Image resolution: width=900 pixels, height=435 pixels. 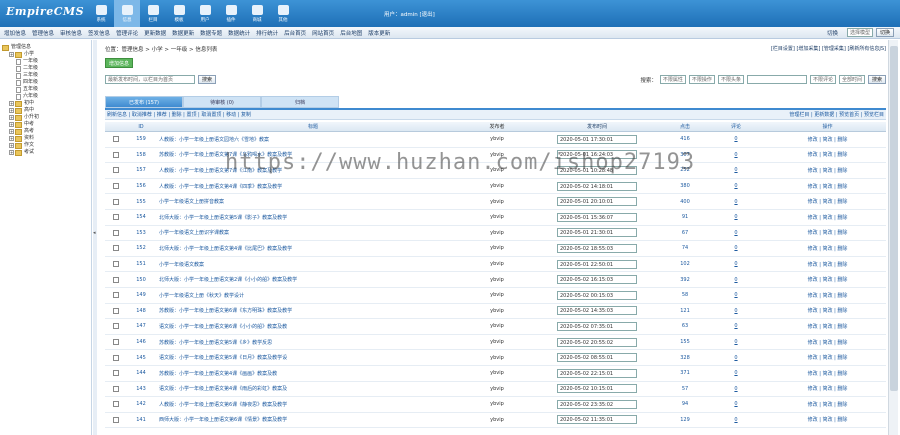 I want to click on row-time-field: 2020-05-02 23:35:02, so click(x=597, y=404).